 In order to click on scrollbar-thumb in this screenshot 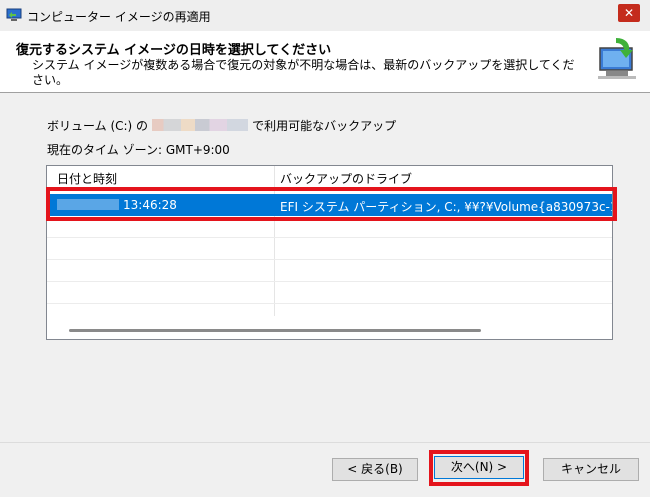, I will do `click(275, 330)`.